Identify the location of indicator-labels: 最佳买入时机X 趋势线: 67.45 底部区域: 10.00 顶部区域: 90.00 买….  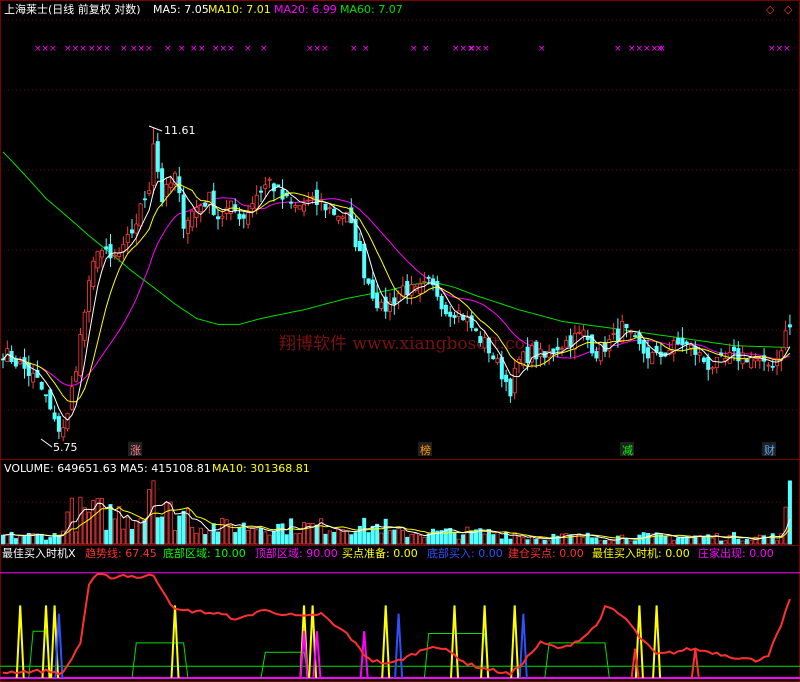
(388, 553).